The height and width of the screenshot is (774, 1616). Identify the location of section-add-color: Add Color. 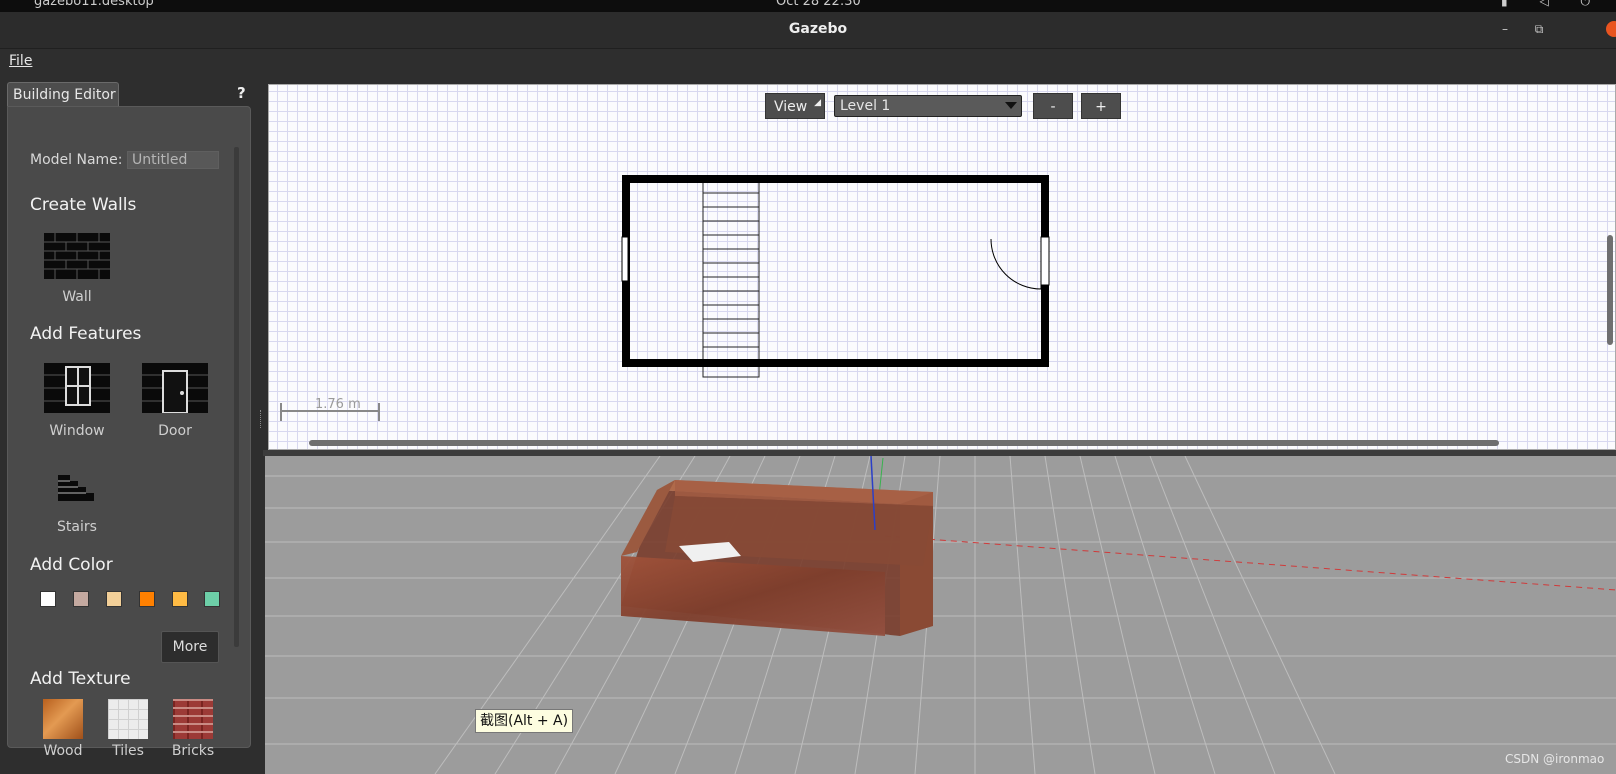
(71, 565).